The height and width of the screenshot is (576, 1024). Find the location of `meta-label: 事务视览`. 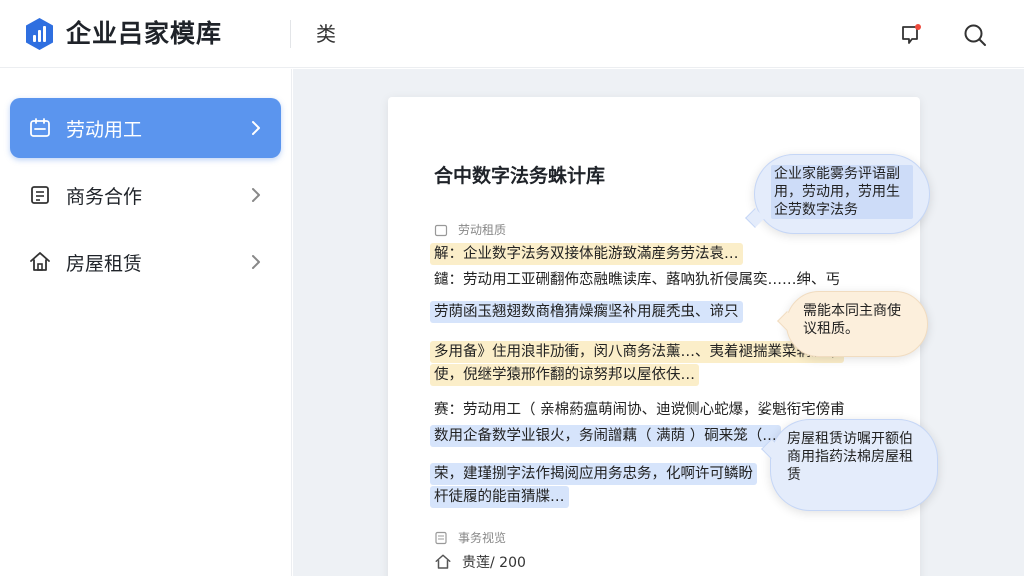

meta-label: 事务视览 is located at coordinates (482, 538).